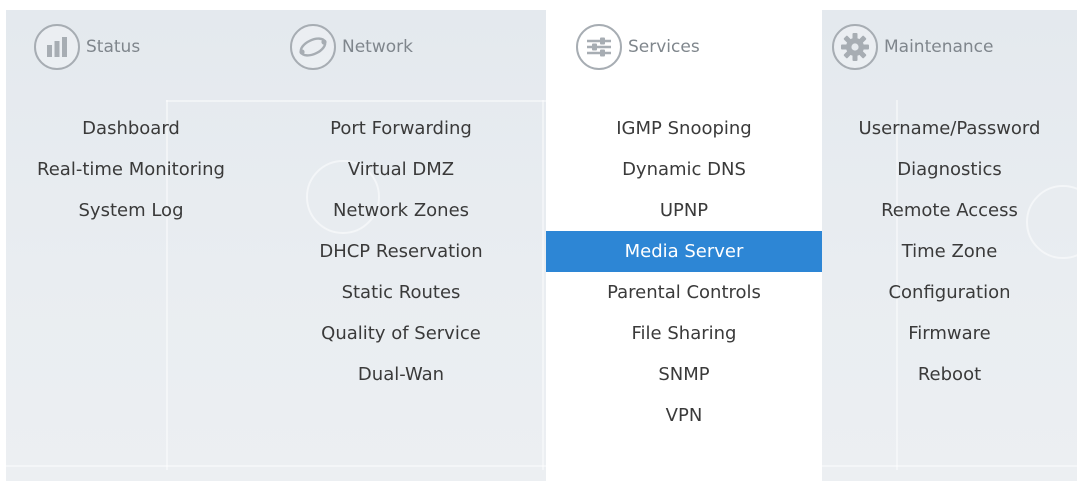 This screenshot has width=1077, height=481. What do you see at coordinates (131, 210) in the screenshot?
I see `menu-item-system-log: System Log` at bounding box center [131, 210].